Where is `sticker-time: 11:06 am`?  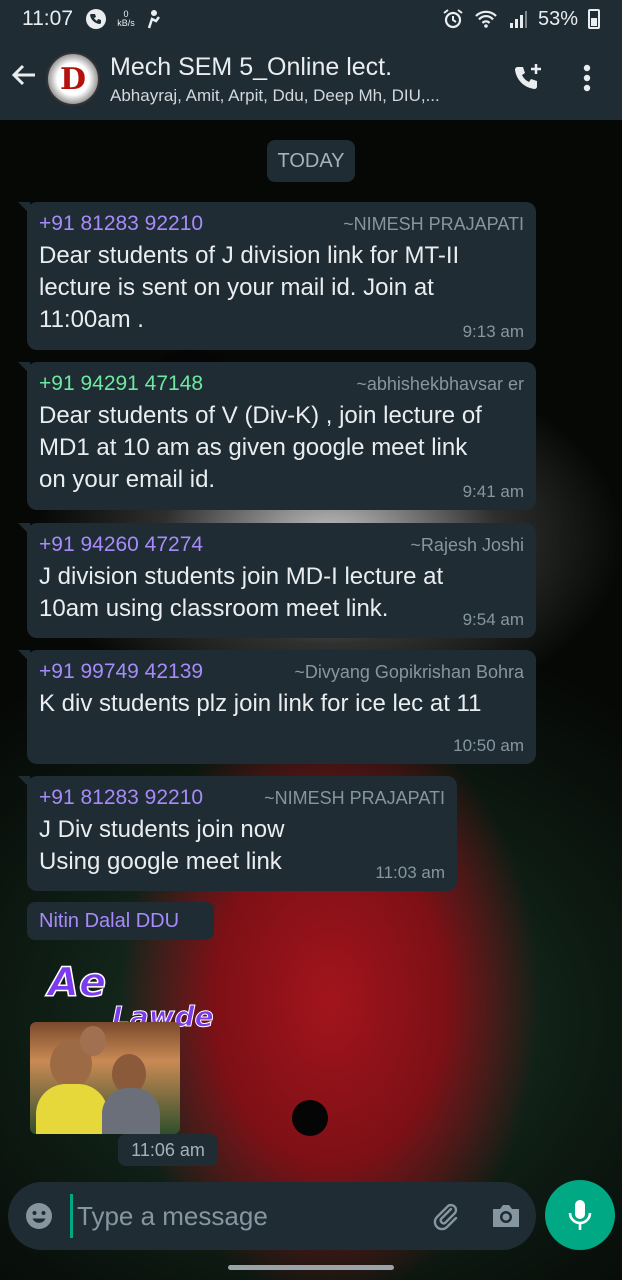 sticker-time: 11:06 am is located at coordinates (168, 1150).